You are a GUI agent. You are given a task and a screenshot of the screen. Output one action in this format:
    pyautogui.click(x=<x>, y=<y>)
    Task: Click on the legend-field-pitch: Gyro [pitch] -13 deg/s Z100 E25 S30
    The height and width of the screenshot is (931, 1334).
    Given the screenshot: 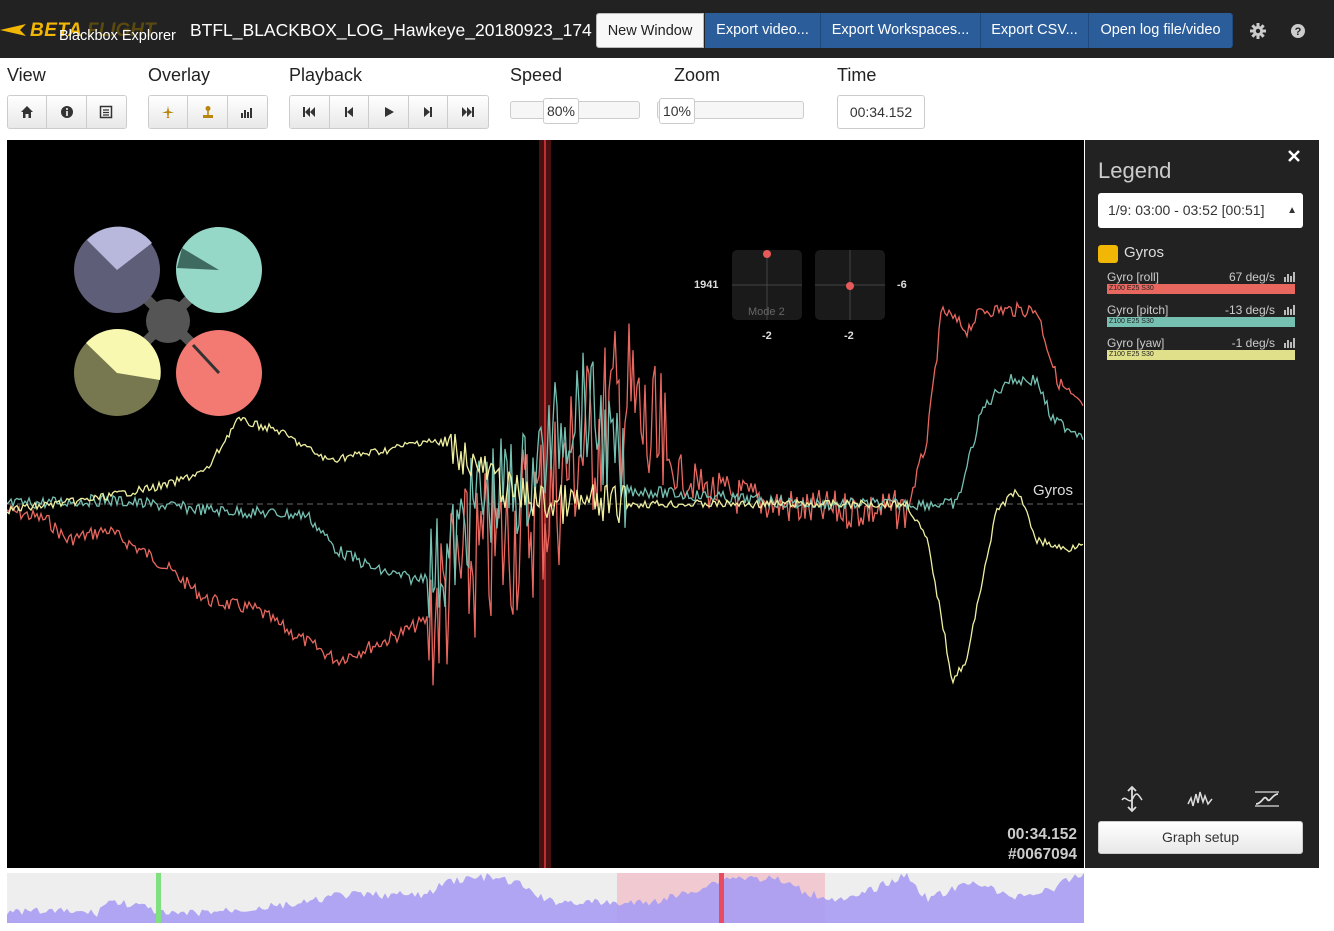 What is the action you would take?
    pyautogui.click(x=1201, y=317)
    